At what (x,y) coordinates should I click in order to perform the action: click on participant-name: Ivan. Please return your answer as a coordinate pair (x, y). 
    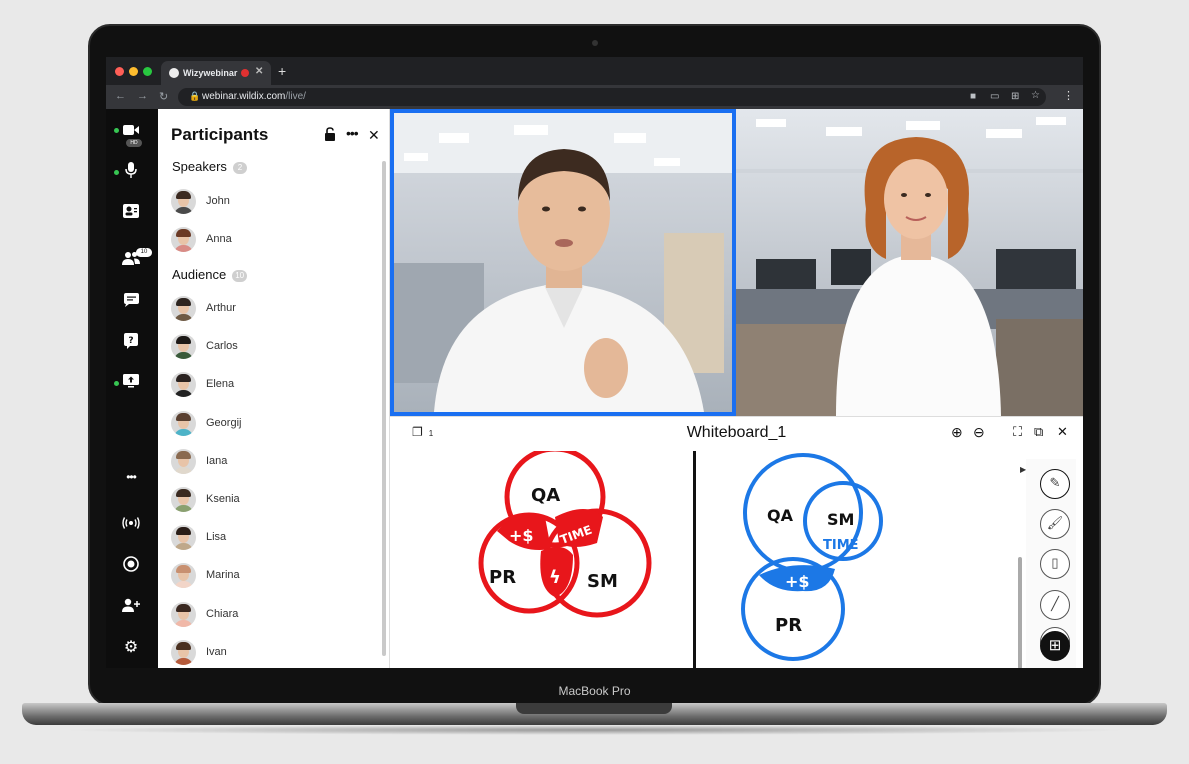
    Looking at the image, I should click on (216, 651).